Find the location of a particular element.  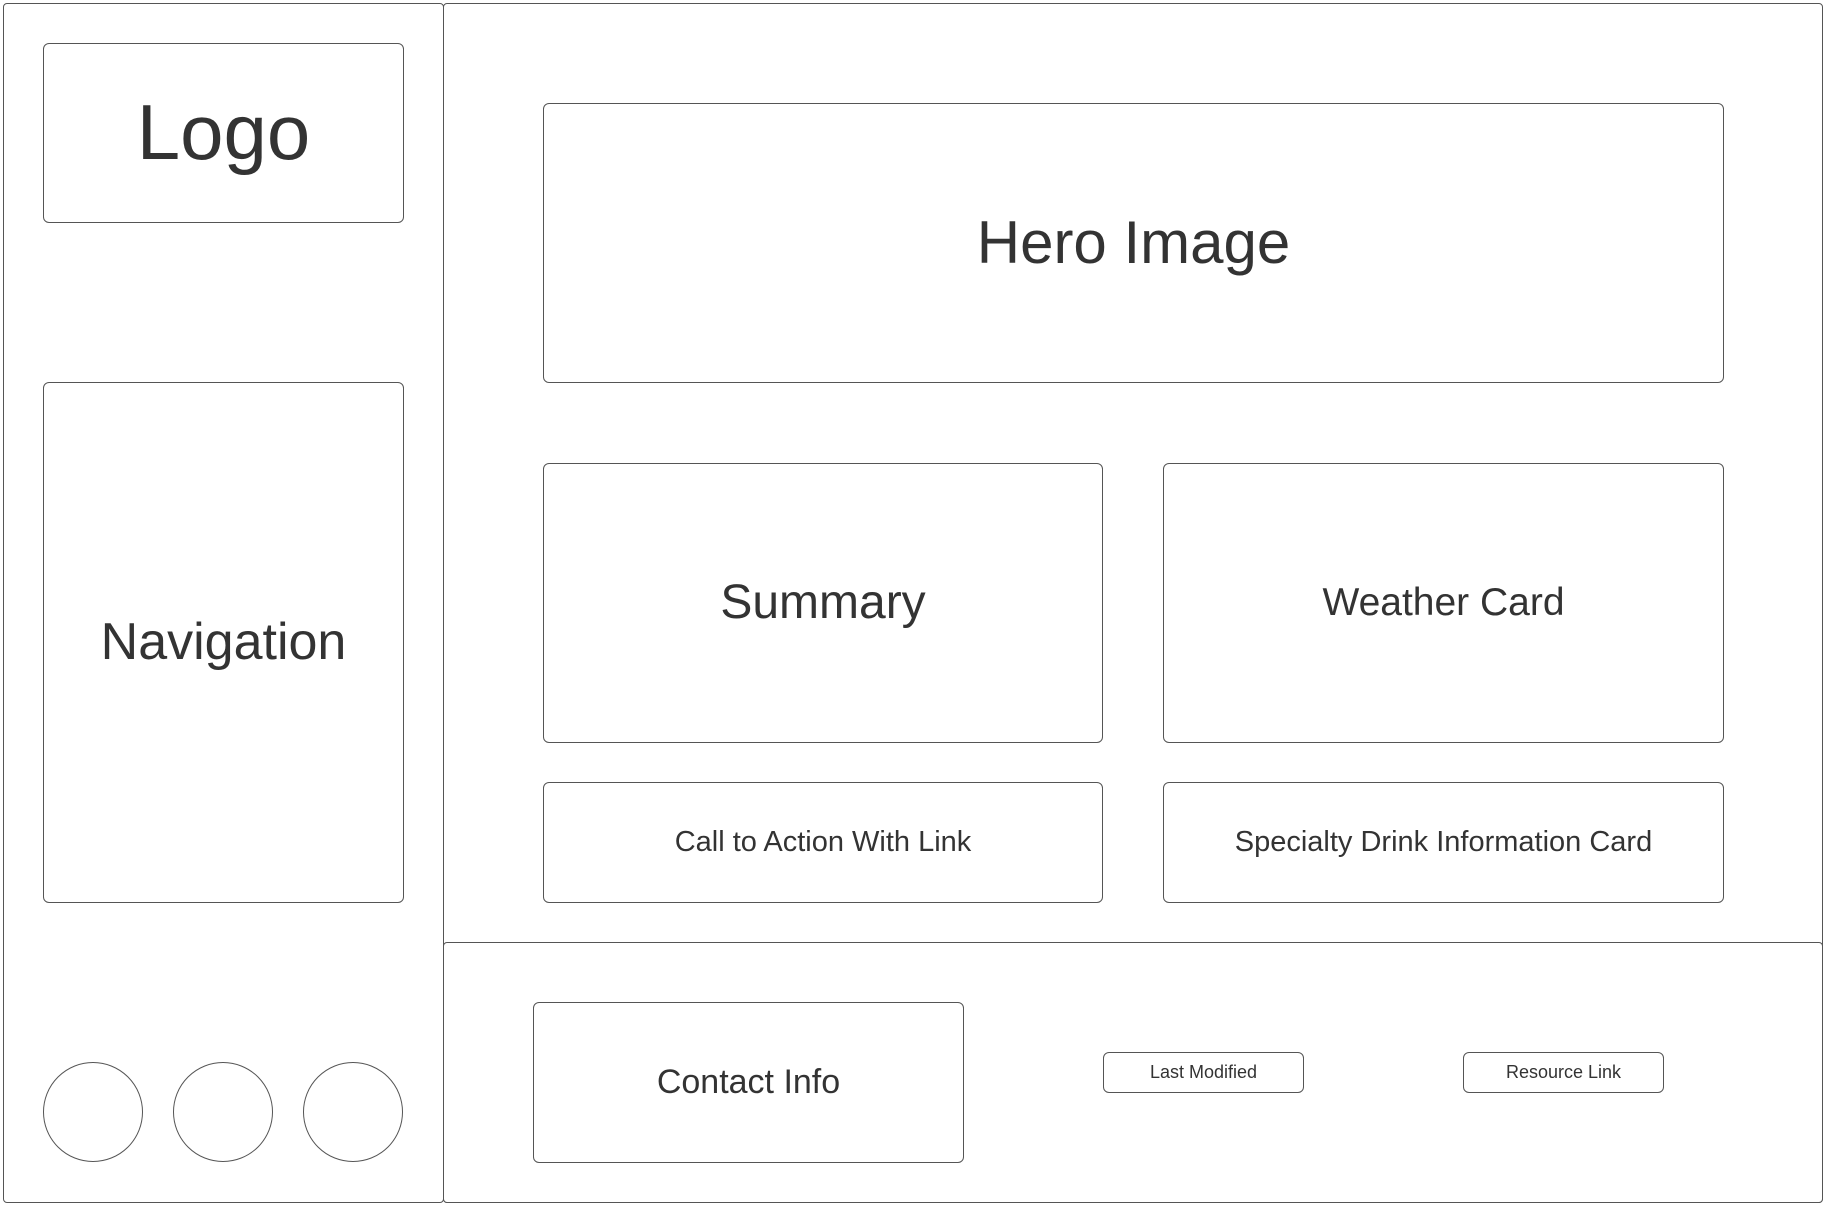

specialty-drink-card: Specialty Drink Information Card is located at coordinates (1443, 842).